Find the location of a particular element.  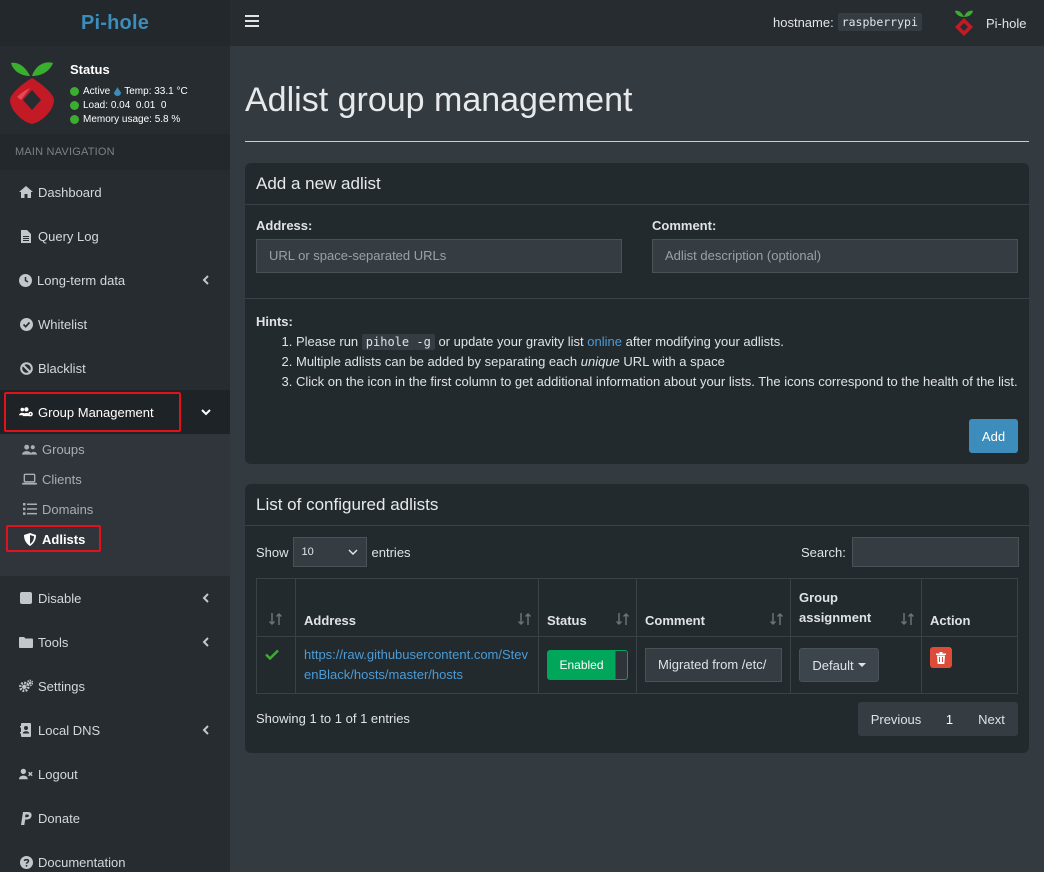

sidebar-item-label: Tools is located at coordinates (53, 642).